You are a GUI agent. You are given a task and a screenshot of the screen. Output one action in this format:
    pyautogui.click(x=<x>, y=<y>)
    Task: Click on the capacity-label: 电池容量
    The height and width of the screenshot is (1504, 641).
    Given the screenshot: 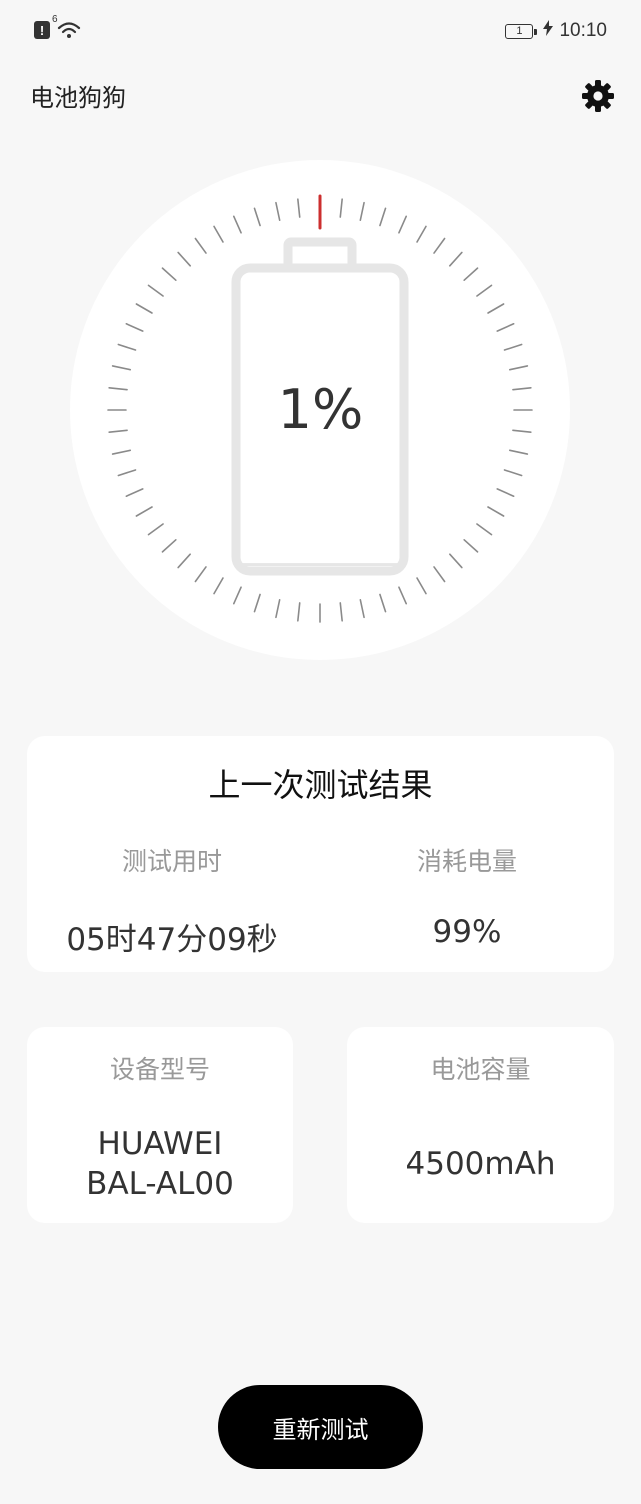 What is the action you would take?
    pyautogui.click(x=480, y=1069)
    